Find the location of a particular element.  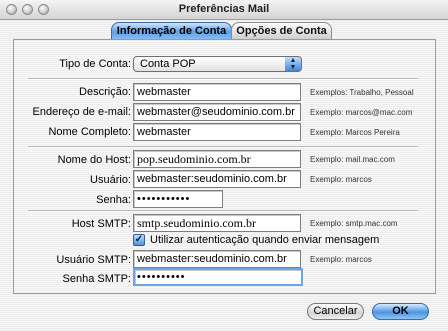

smtp-host-label: Host SMTP: is located at coordinates (101, 224).